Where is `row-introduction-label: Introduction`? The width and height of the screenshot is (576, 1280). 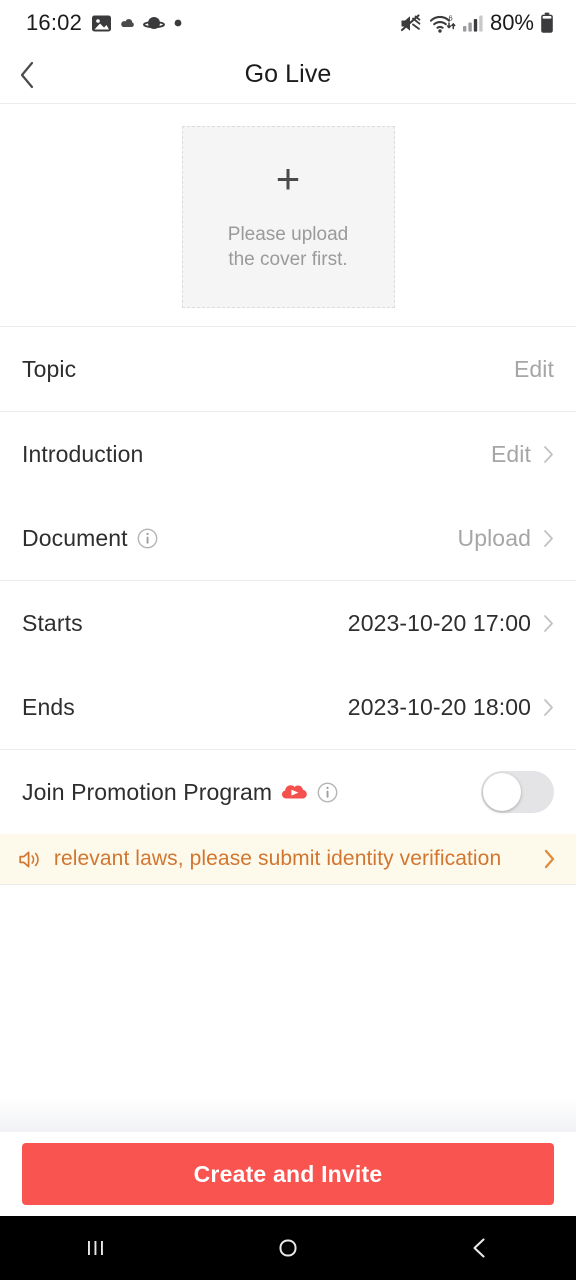
row-introduction-label: Introduction is located at coordinates (83, 453).